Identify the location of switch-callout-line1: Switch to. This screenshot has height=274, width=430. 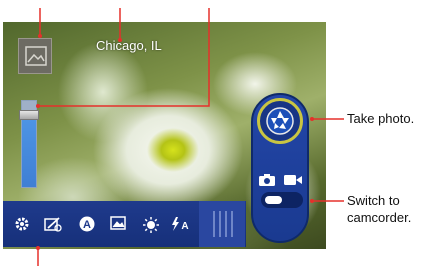
(373, 200).